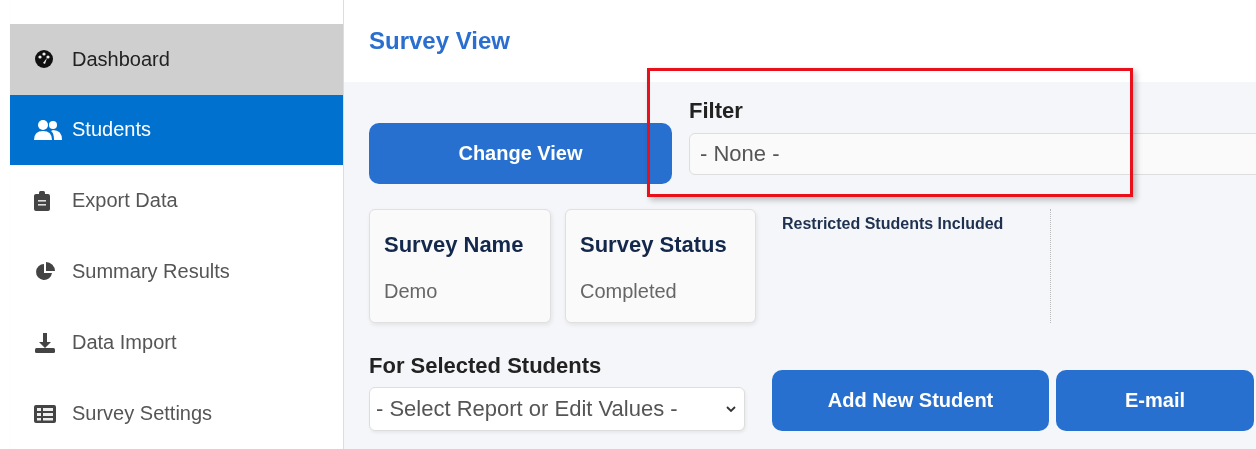 Image resolution: width=1256 pixels, height=449 pixels. What do you see at coordinates (45, 342) in the screenshot?
I see `download-icon` at bounding box center [45, 342].